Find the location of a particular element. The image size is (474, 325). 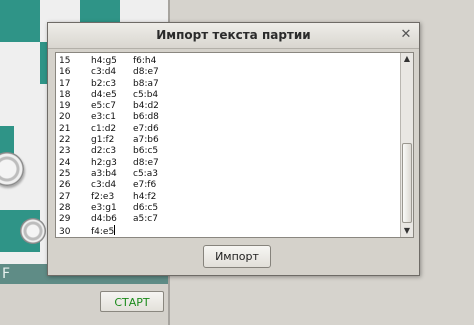

text-cursor is located at coordinates (115, 230).